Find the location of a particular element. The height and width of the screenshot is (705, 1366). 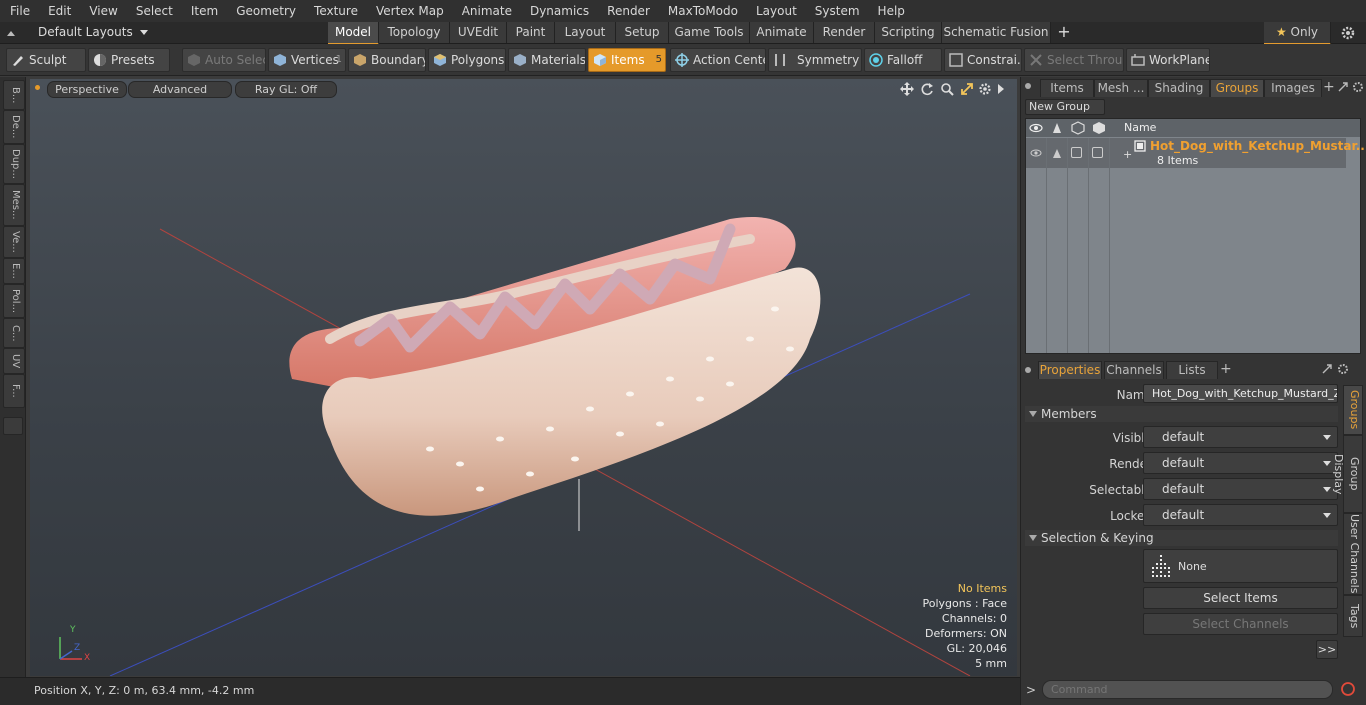

menu-geometry: Geometry is located at coordinates (265, 11).